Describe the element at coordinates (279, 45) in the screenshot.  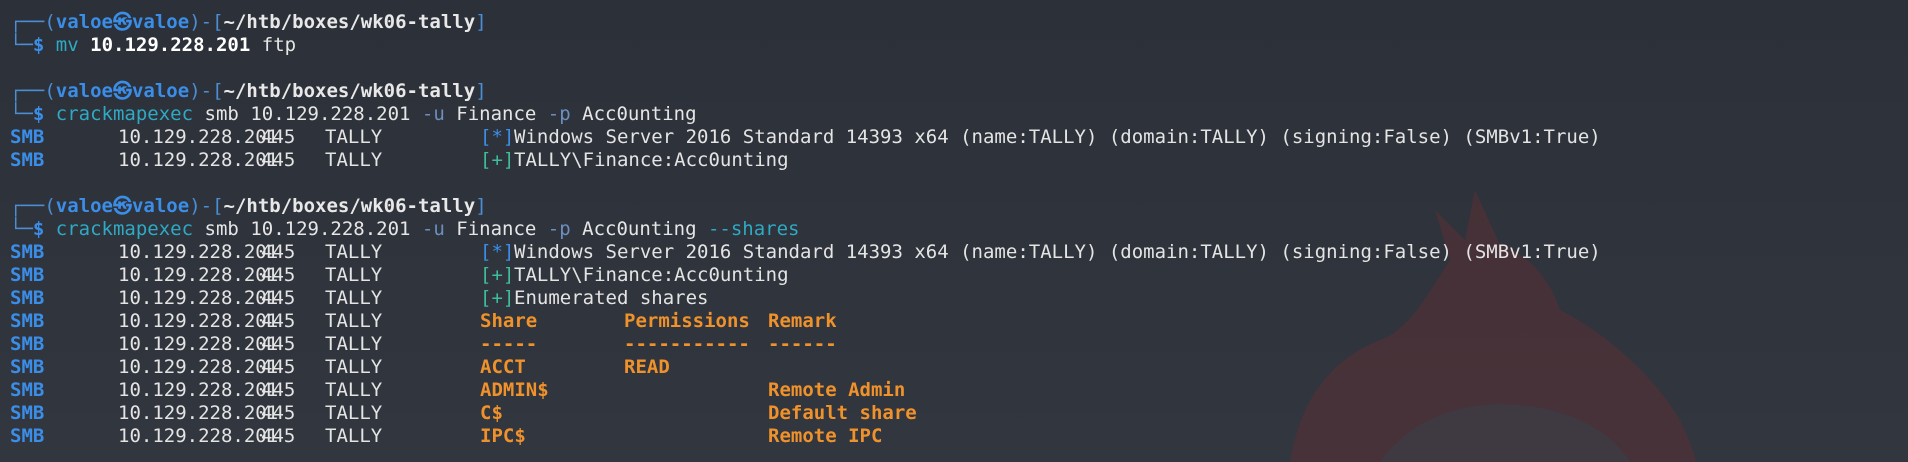
I see `command-arg: ftp` at that location.